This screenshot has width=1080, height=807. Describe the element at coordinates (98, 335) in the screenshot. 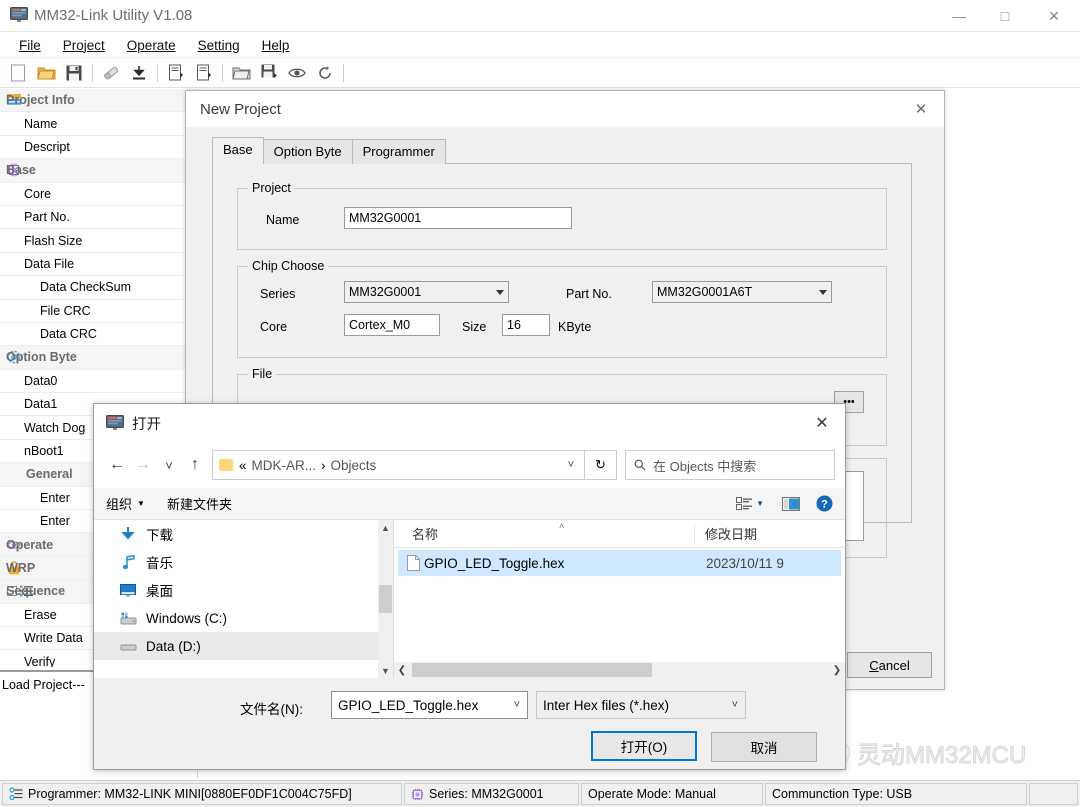

I see `tree-item-data-crc: Data CRC` at that location.